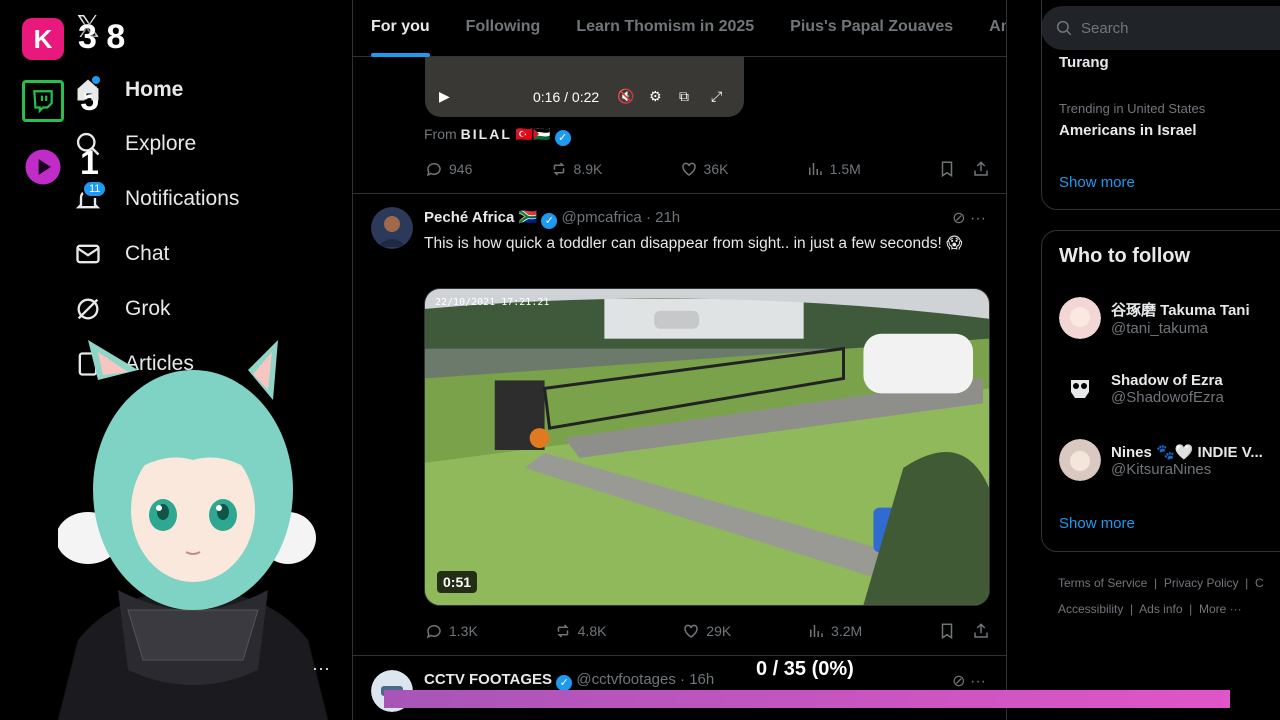 The height and width of the screenshot is (720, 1280). Describe the element at coordinates (1201, 583) in the screenshot. I see `footer-link: Privacy Policy` at that location.